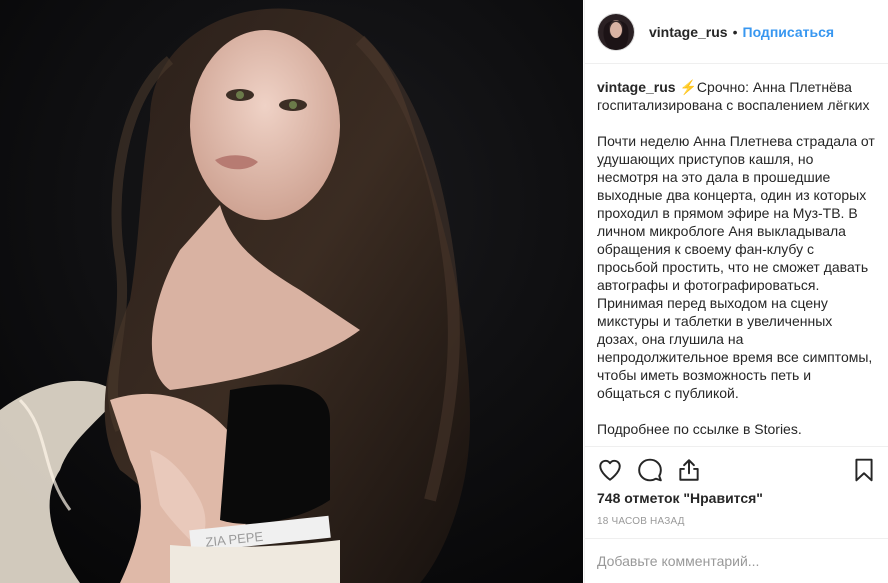  What do you see at coordinates (689, 470) in the screenshot?
I see `share-icon` at bounding box center [689, 470].